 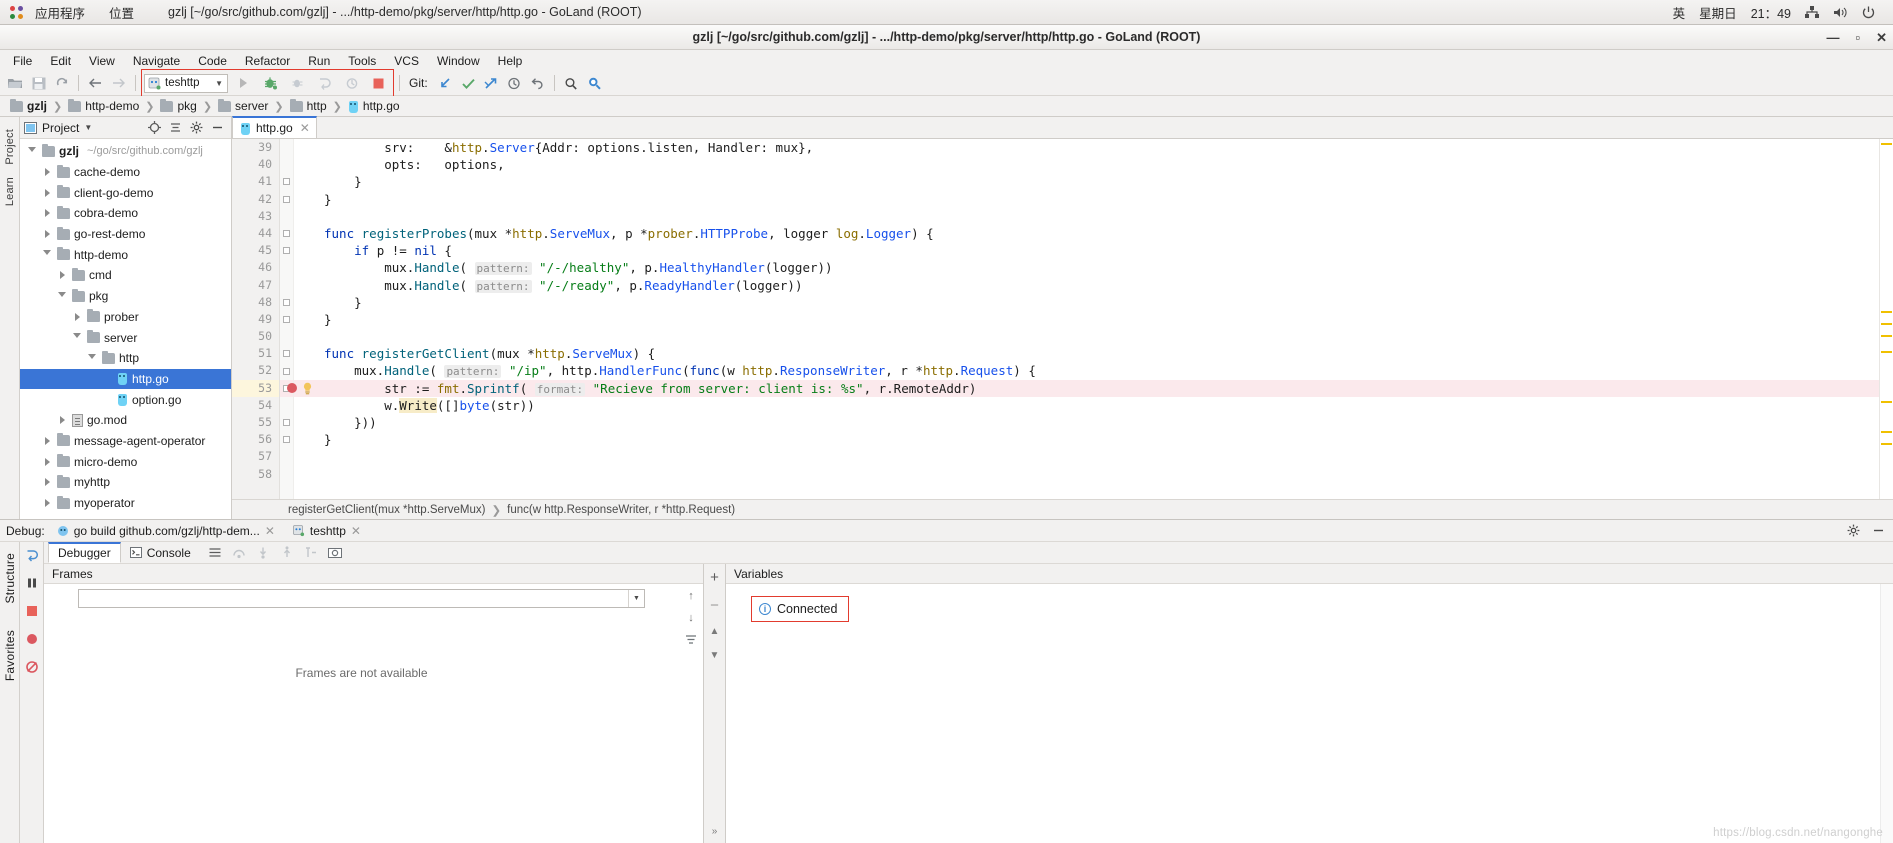 What do you see at coordinates (255, 164) in the screenshot?
I see `line-number: 40` at bounding box center [255, 164].